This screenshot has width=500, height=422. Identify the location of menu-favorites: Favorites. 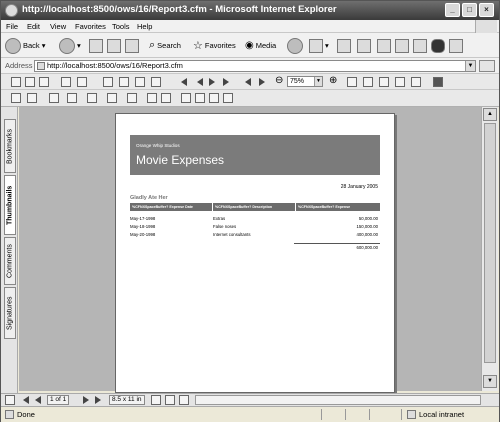
(90, 26).